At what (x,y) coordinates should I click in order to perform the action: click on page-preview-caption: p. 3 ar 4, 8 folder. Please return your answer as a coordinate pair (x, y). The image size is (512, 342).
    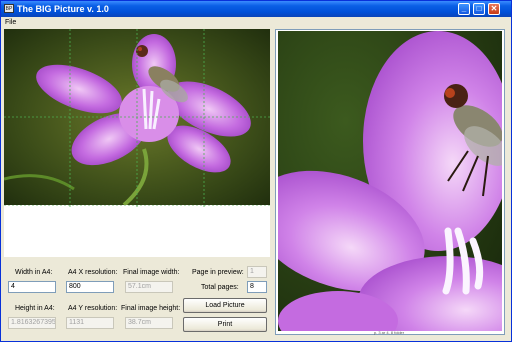
    Looking at the image, I should click on (389, 332).